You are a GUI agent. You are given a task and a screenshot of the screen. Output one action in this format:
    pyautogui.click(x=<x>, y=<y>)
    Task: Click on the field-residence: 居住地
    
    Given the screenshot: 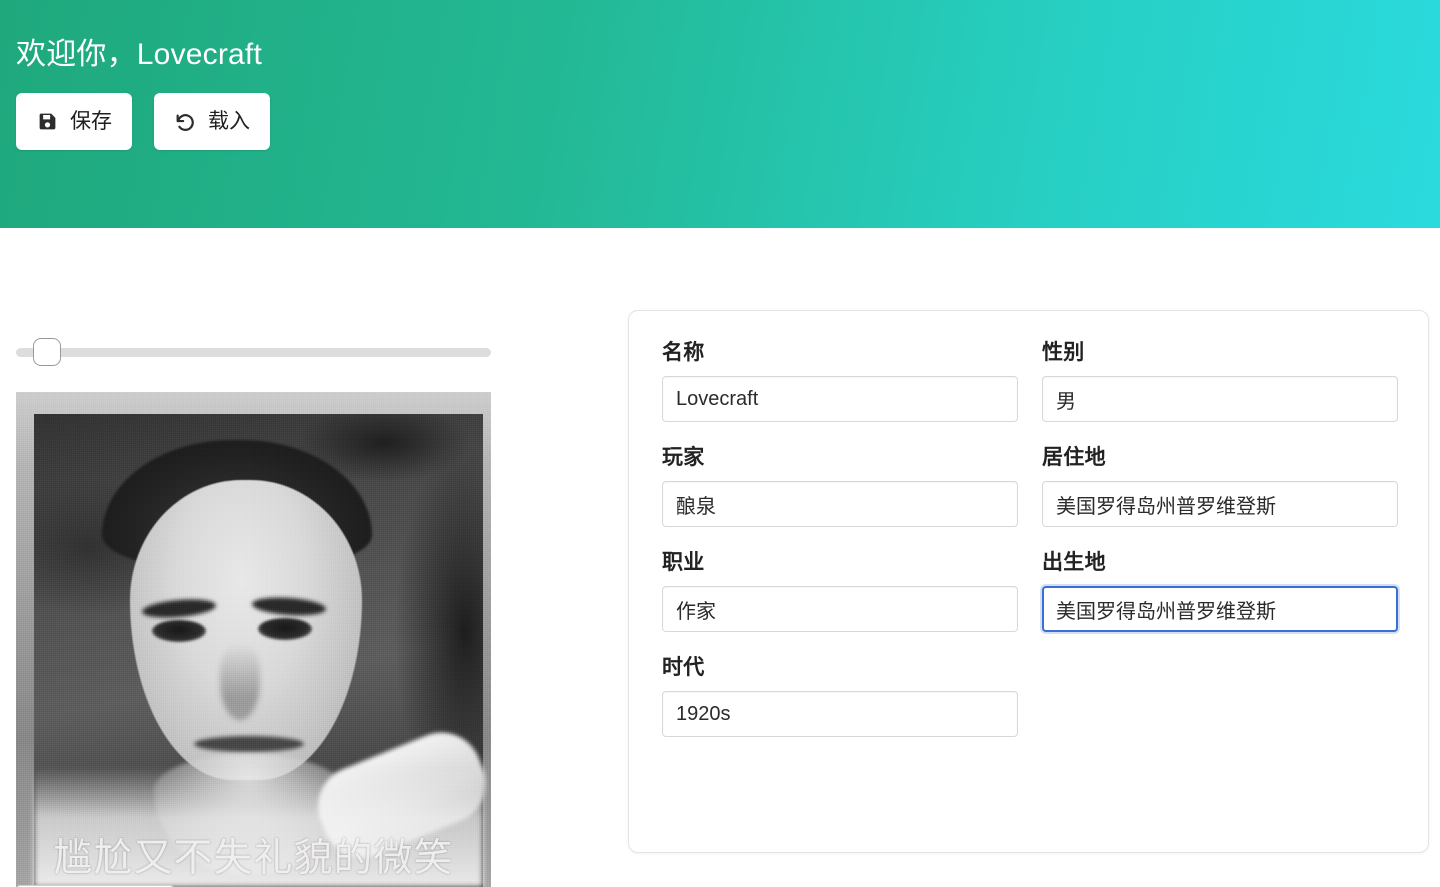 What is the action you would take?
    pyautogui.click(x=1220, y=485)
    